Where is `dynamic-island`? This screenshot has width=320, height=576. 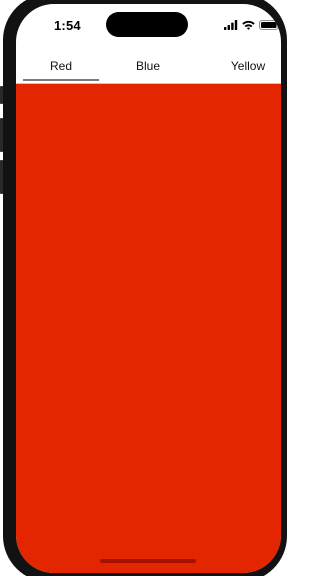 dynamic-island is located at coordinates (147, 24).